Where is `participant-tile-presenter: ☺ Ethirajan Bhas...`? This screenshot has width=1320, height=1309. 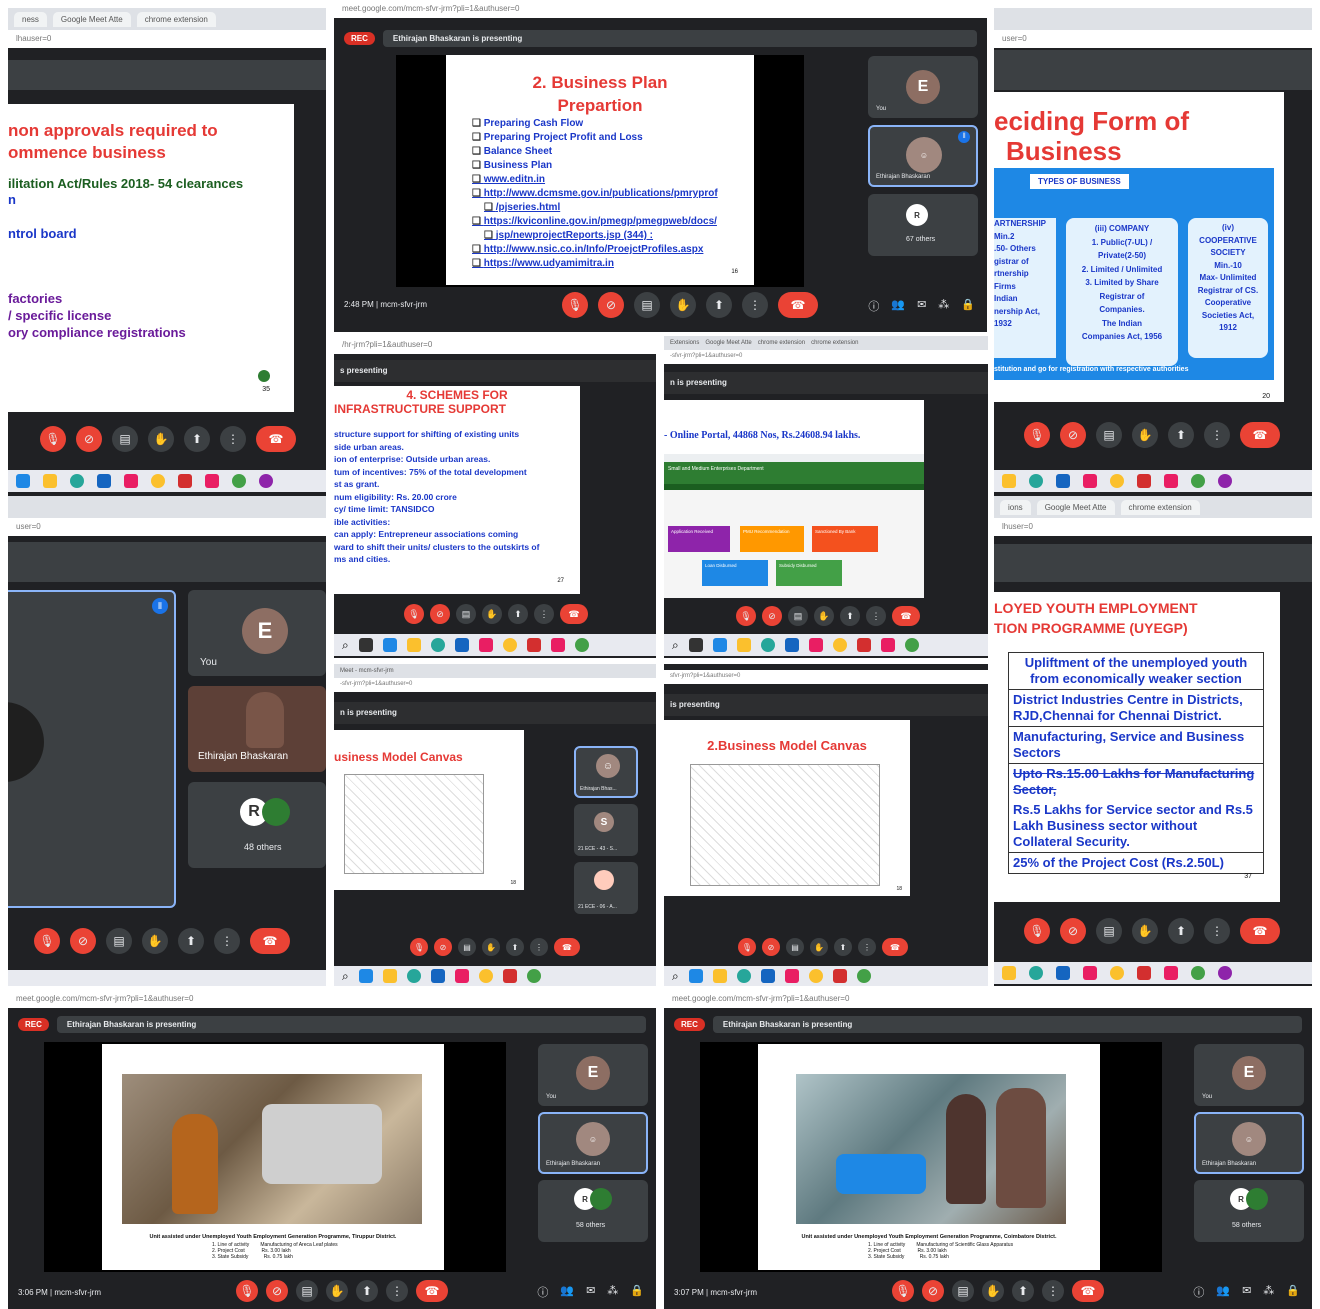
participant-tile-presenter: ☺ Ethirajan Bhas... is located at coordinates (606, 772).